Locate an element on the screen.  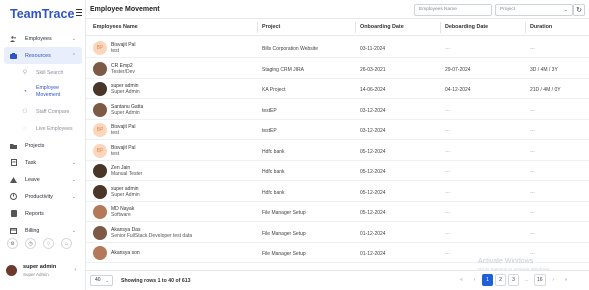
sidebar-item-reports: Reports is located at coordinates (43, 213).